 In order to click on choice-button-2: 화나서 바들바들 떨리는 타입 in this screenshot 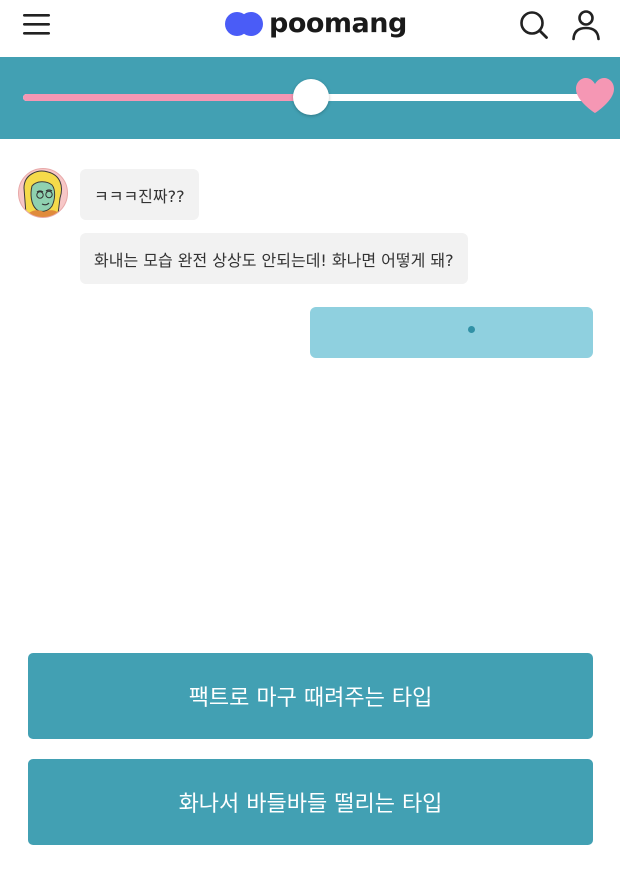, I will do `click(310, 802)`.